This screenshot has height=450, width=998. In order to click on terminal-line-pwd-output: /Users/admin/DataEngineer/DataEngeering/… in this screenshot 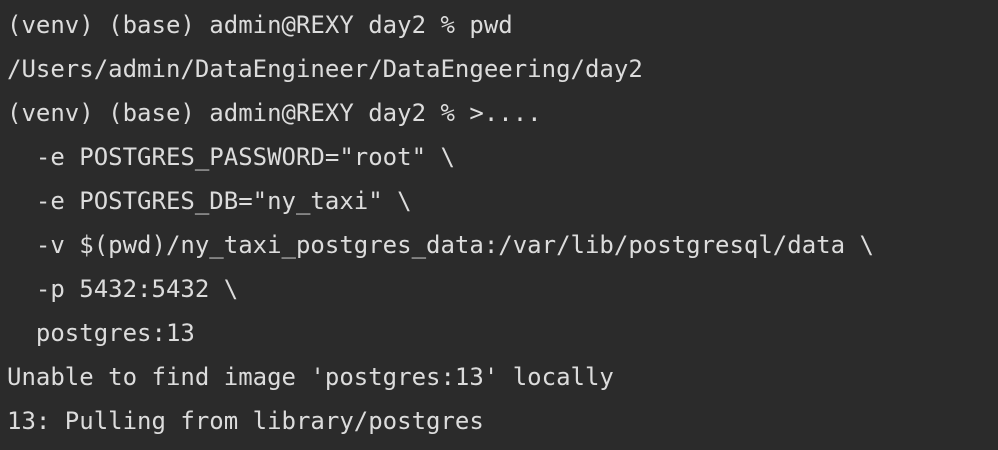, I will do `click(325, 69)`.